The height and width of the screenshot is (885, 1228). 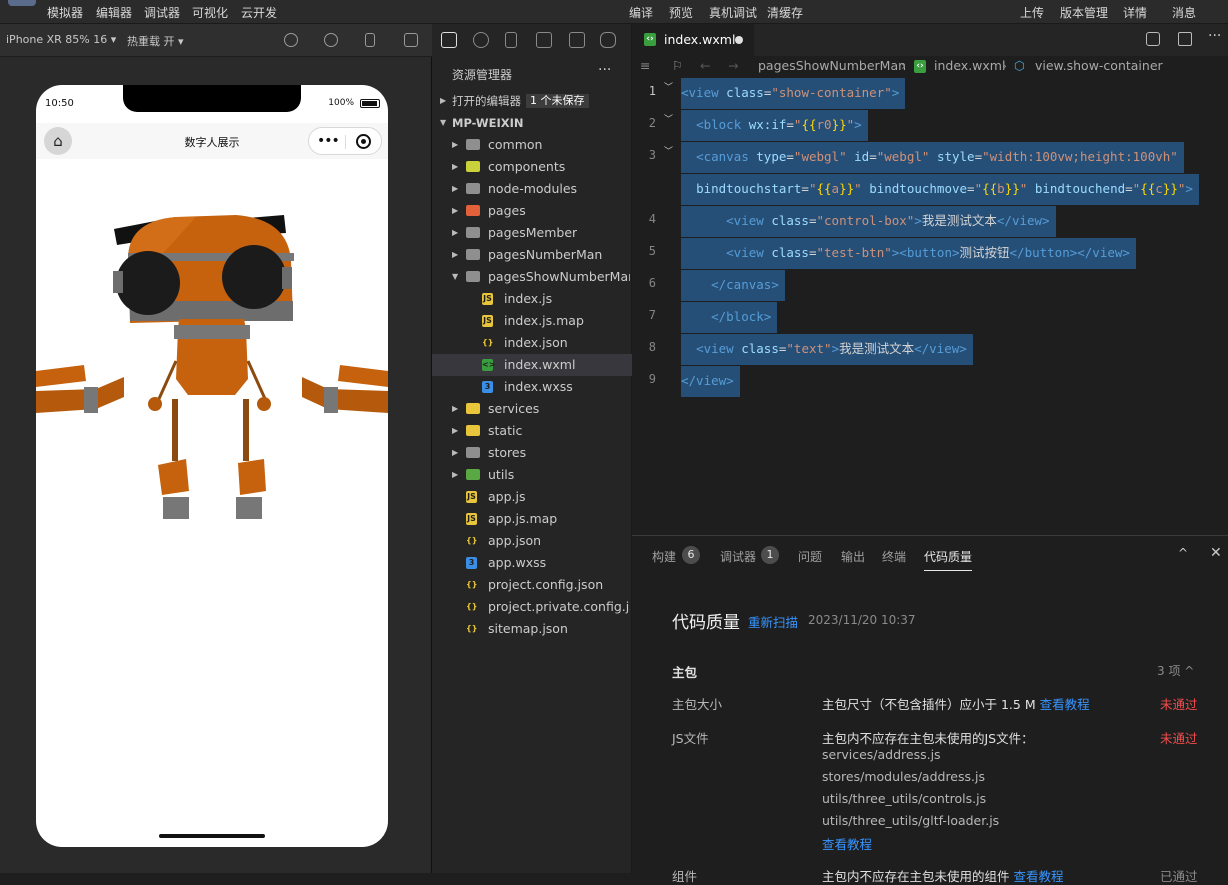 What do you see at coordinates (532, 321) in the screenshot?
I see `file-index-js-map: JS index.js.map` at bounding box center [532, 321].